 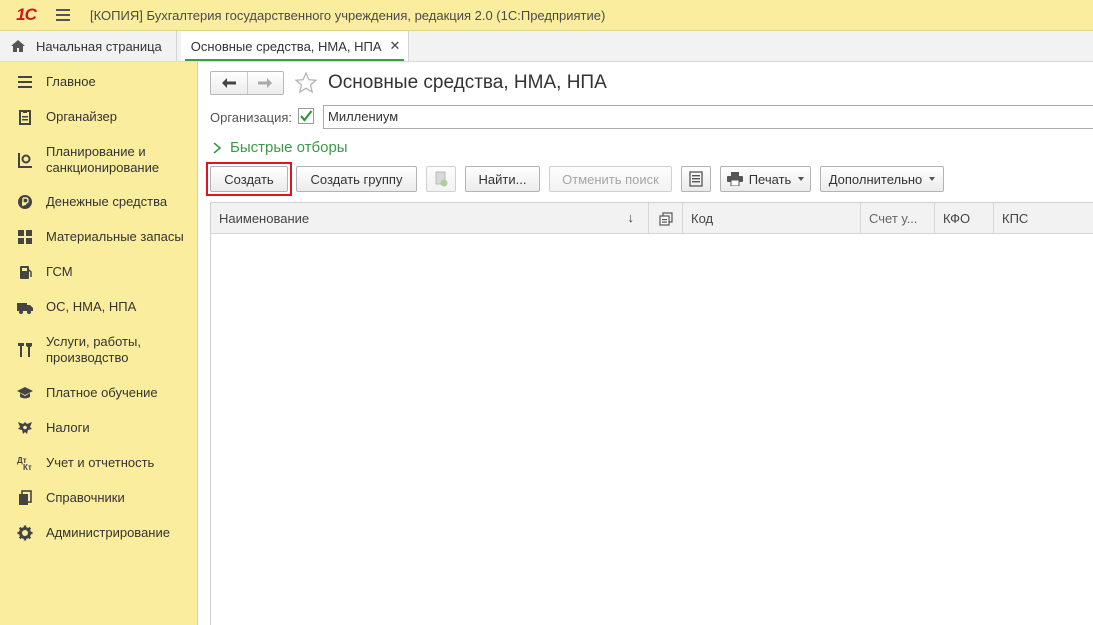 What do you see at coordinates (1043, 218) in the screenshot?
I see `column-header-kps: КПС` at bounding box center [1043, 218].